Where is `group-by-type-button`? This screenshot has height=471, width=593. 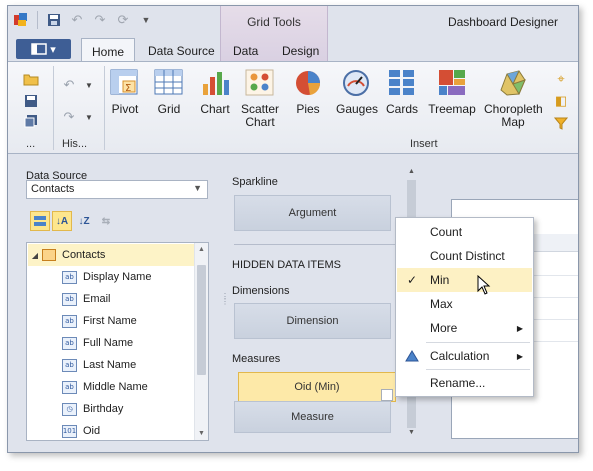
group-by-type-button is located at coordinates (40, 221).